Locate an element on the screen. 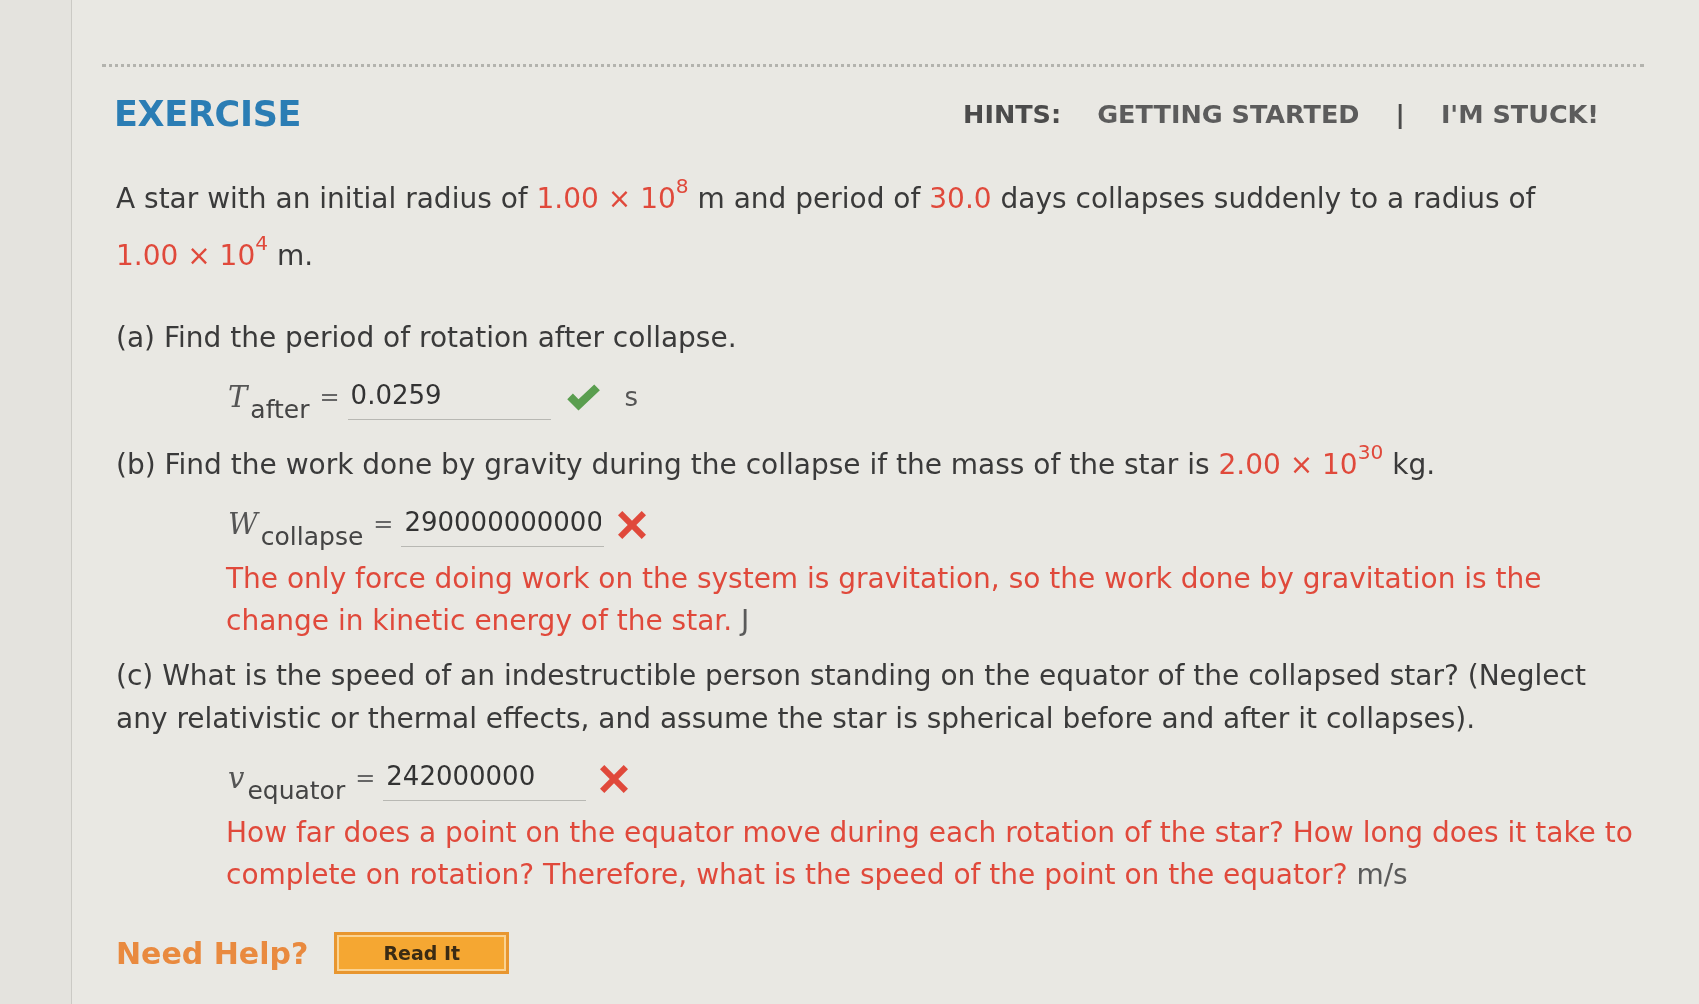 Image resolution: width=1699 pixels, height=1004 pixels. hints-label: HINTS: is located at coordinates (1012, 114).